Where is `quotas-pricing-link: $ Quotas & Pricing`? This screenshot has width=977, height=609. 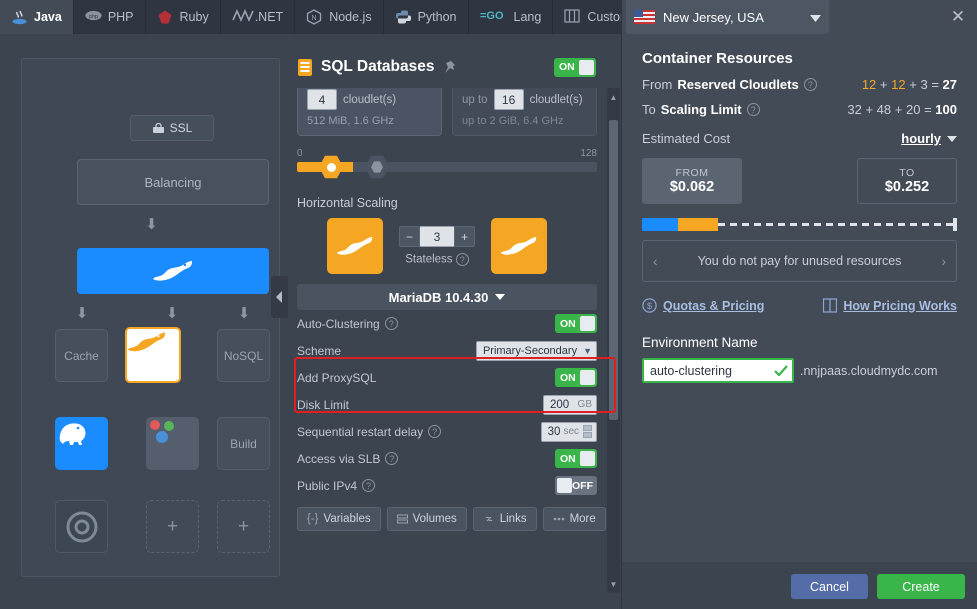 quotas-pricing-link: $ Quotas & Pricing is located at coordinates (703, 305).